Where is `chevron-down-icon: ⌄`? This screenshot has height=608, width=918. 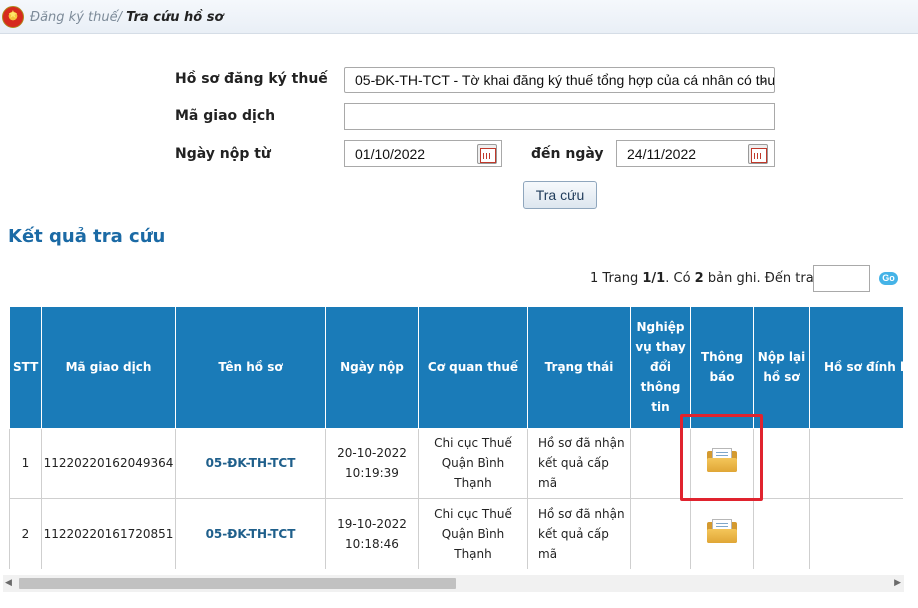 chevron-down-icon: ⌄ is located at coordinates (762, 79).